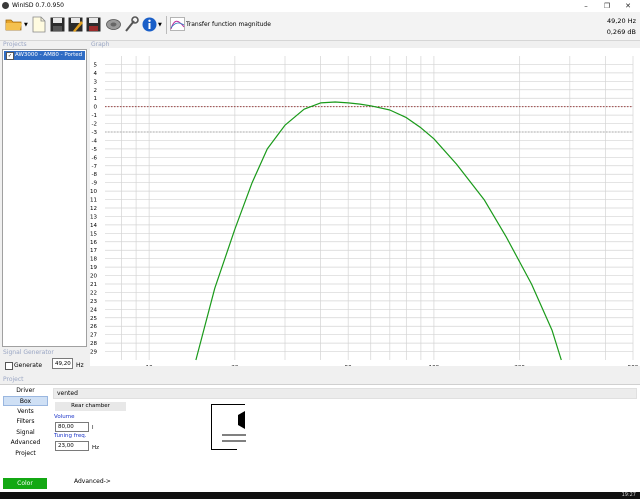  Describe the element at coordinates (25, 422) in the screenshot. I see `nav-filters: Filters` at that location.